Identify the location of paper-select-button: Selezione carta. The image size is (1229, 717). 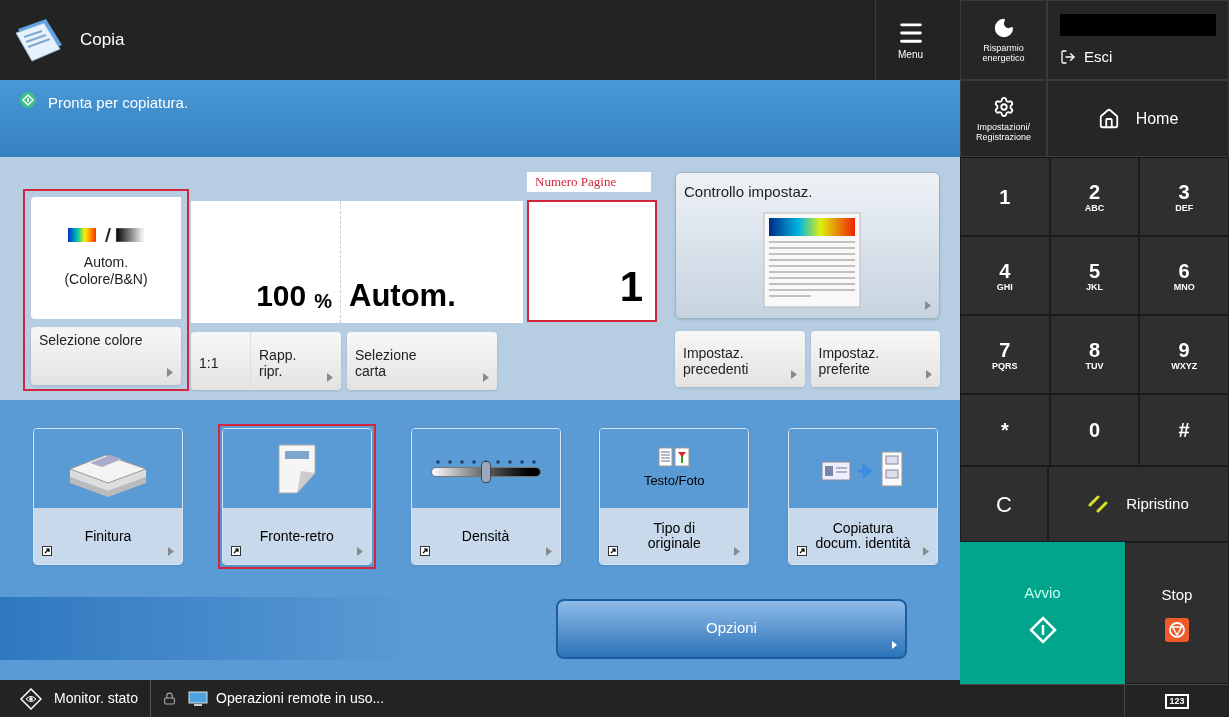
(422, 361).